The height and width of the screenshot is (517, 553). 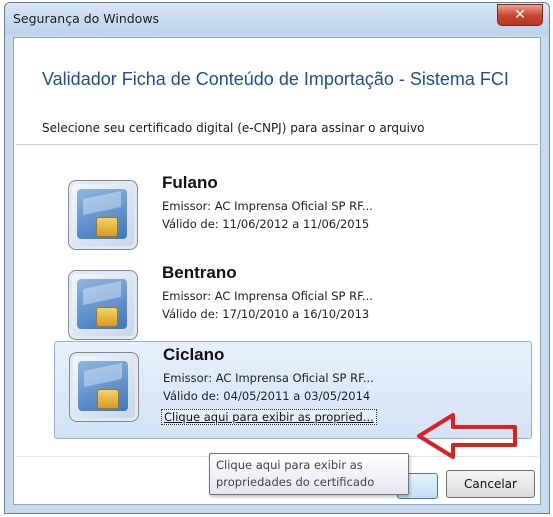 What do you see at coordinates (266, 224) in the screenshot?
I see `certificate-validity: Válido de: 11/06/2012 a 11/06/2015` at bounding box center [266, 224].